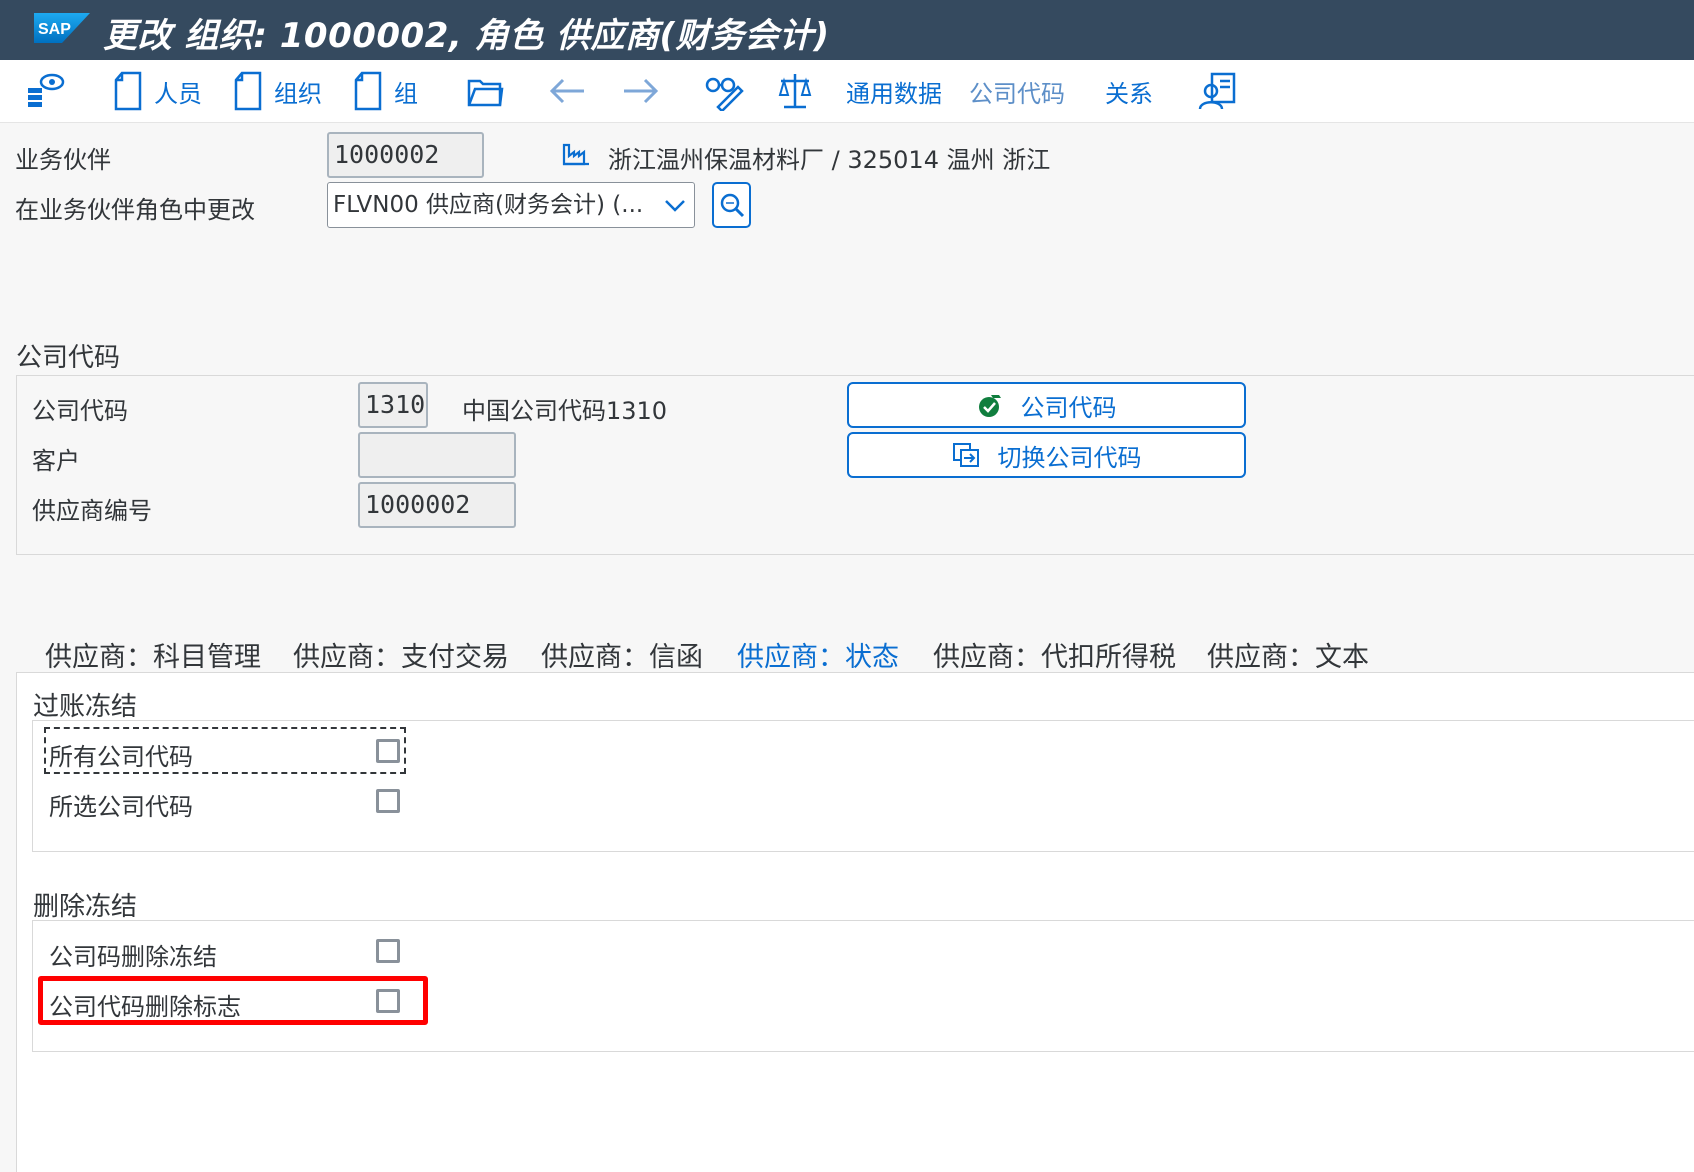 The height and width of the screenshot is (1172, 1694). I want to click on switch-company-code-label: 切换公司代码, so click(1069, 457).